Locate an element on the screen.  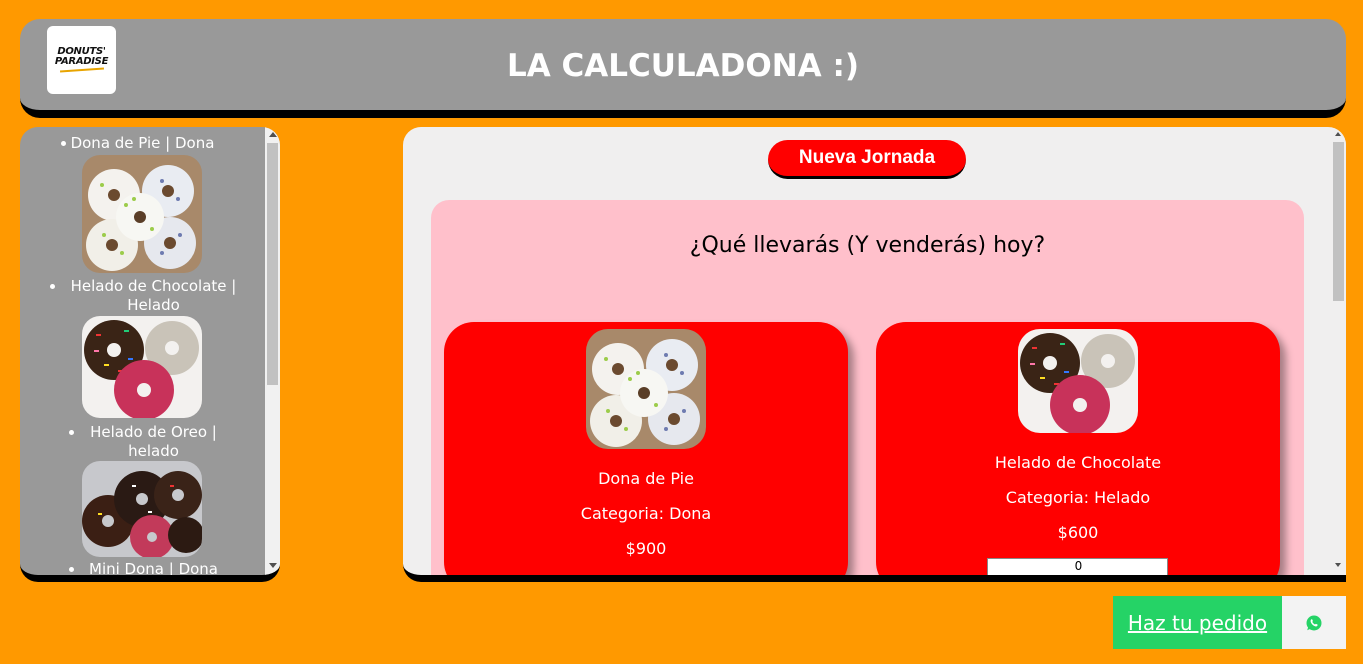
page-title: LA CALCULADONA :) is located at coordinates (683, 66).